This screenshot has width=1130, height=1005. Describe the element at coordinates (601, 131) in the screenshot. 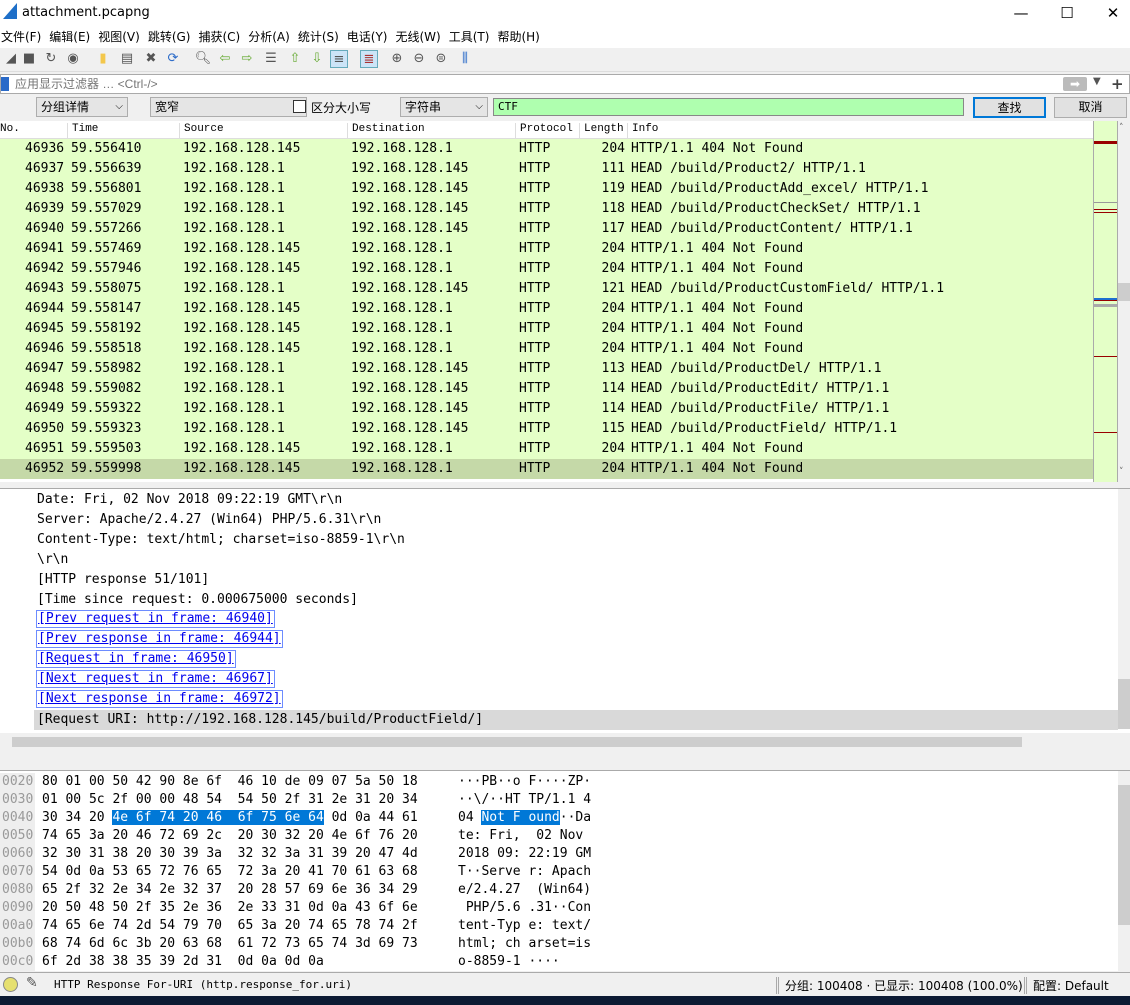

I see `column-length: Length` at that location.